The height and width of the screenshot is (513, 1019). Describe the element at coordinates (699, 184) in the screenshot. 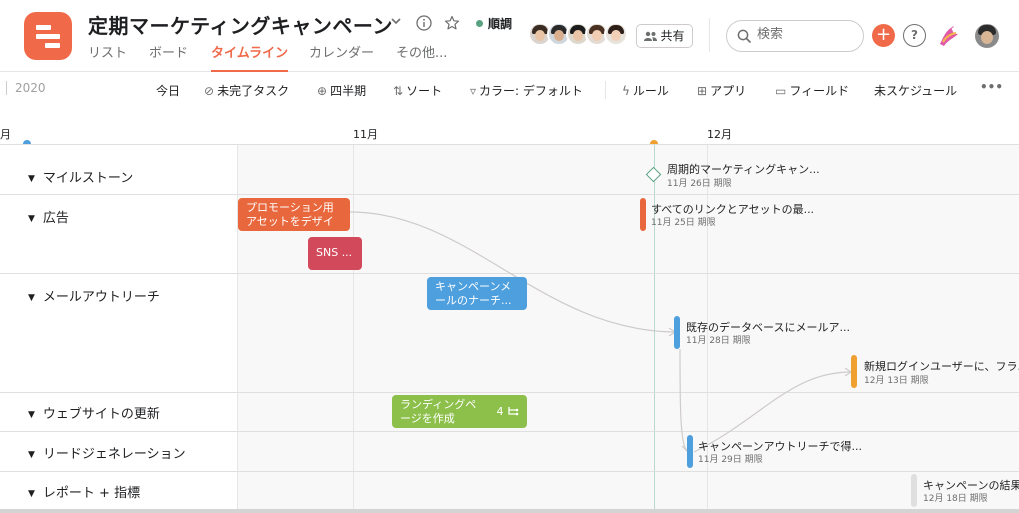

I see `milestone-due: 11月 26日 期限` at that location.